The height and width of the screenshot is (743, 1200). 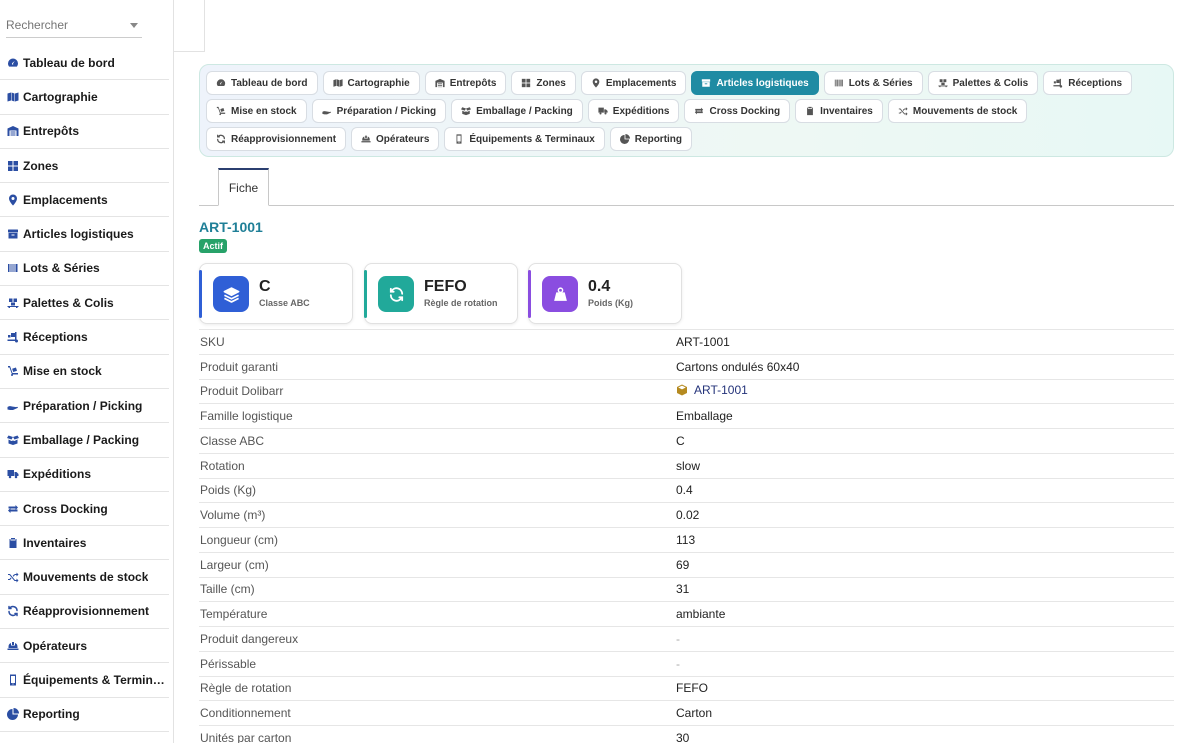 What do you see at coordinates (599, 286) in the screenshot?
I see `kpi-value: 0.4` at bounding box center [599, 286].